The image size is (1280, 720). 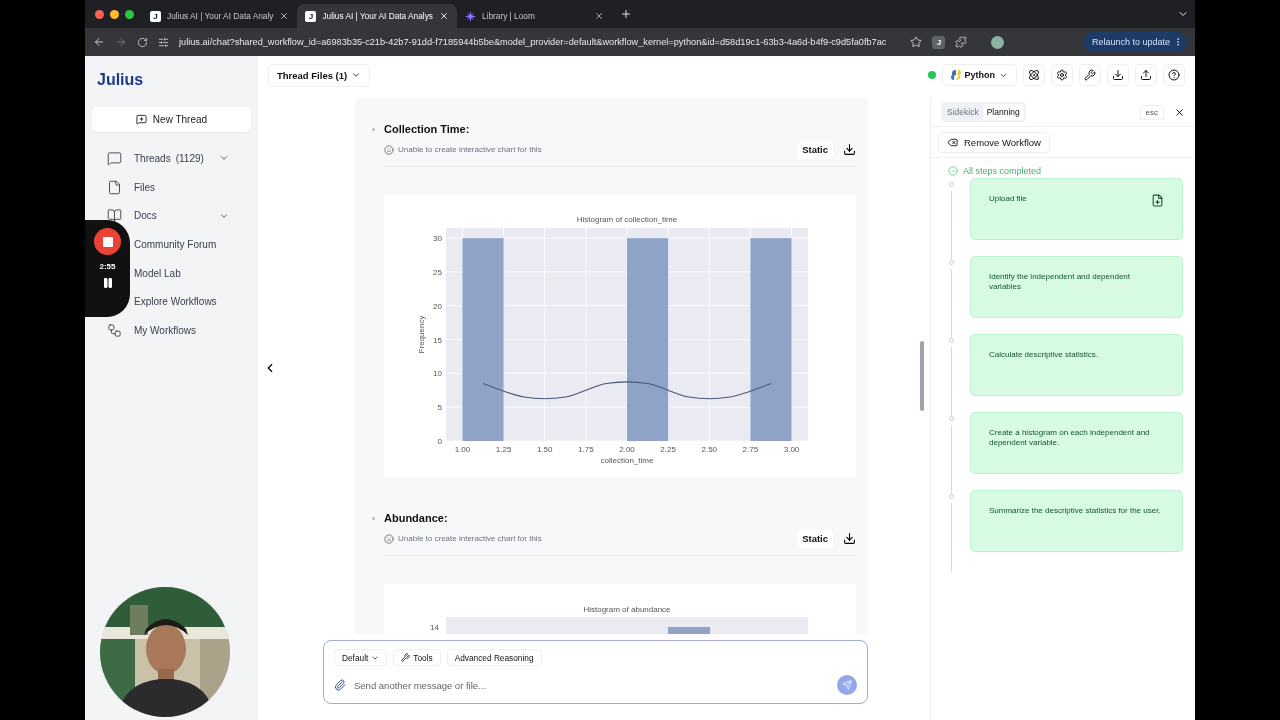 What do you see at coordinates (963, 112) in the screenshot?
I see `panel-tab: Sidekick` at bounding box center [963, 112].